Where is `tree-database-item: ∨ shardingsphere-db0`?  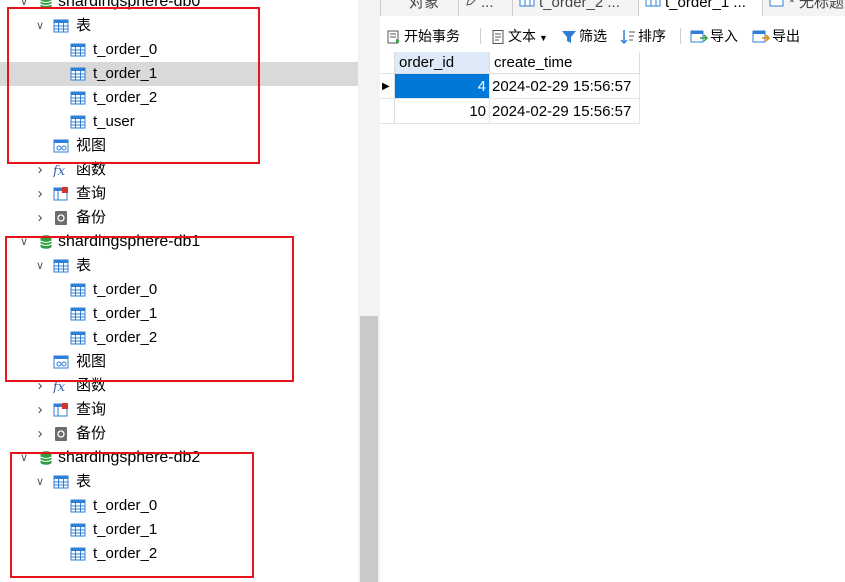 tree-database-item: ∨ shardingsphere-db0 is located at coordinates (179, 7).